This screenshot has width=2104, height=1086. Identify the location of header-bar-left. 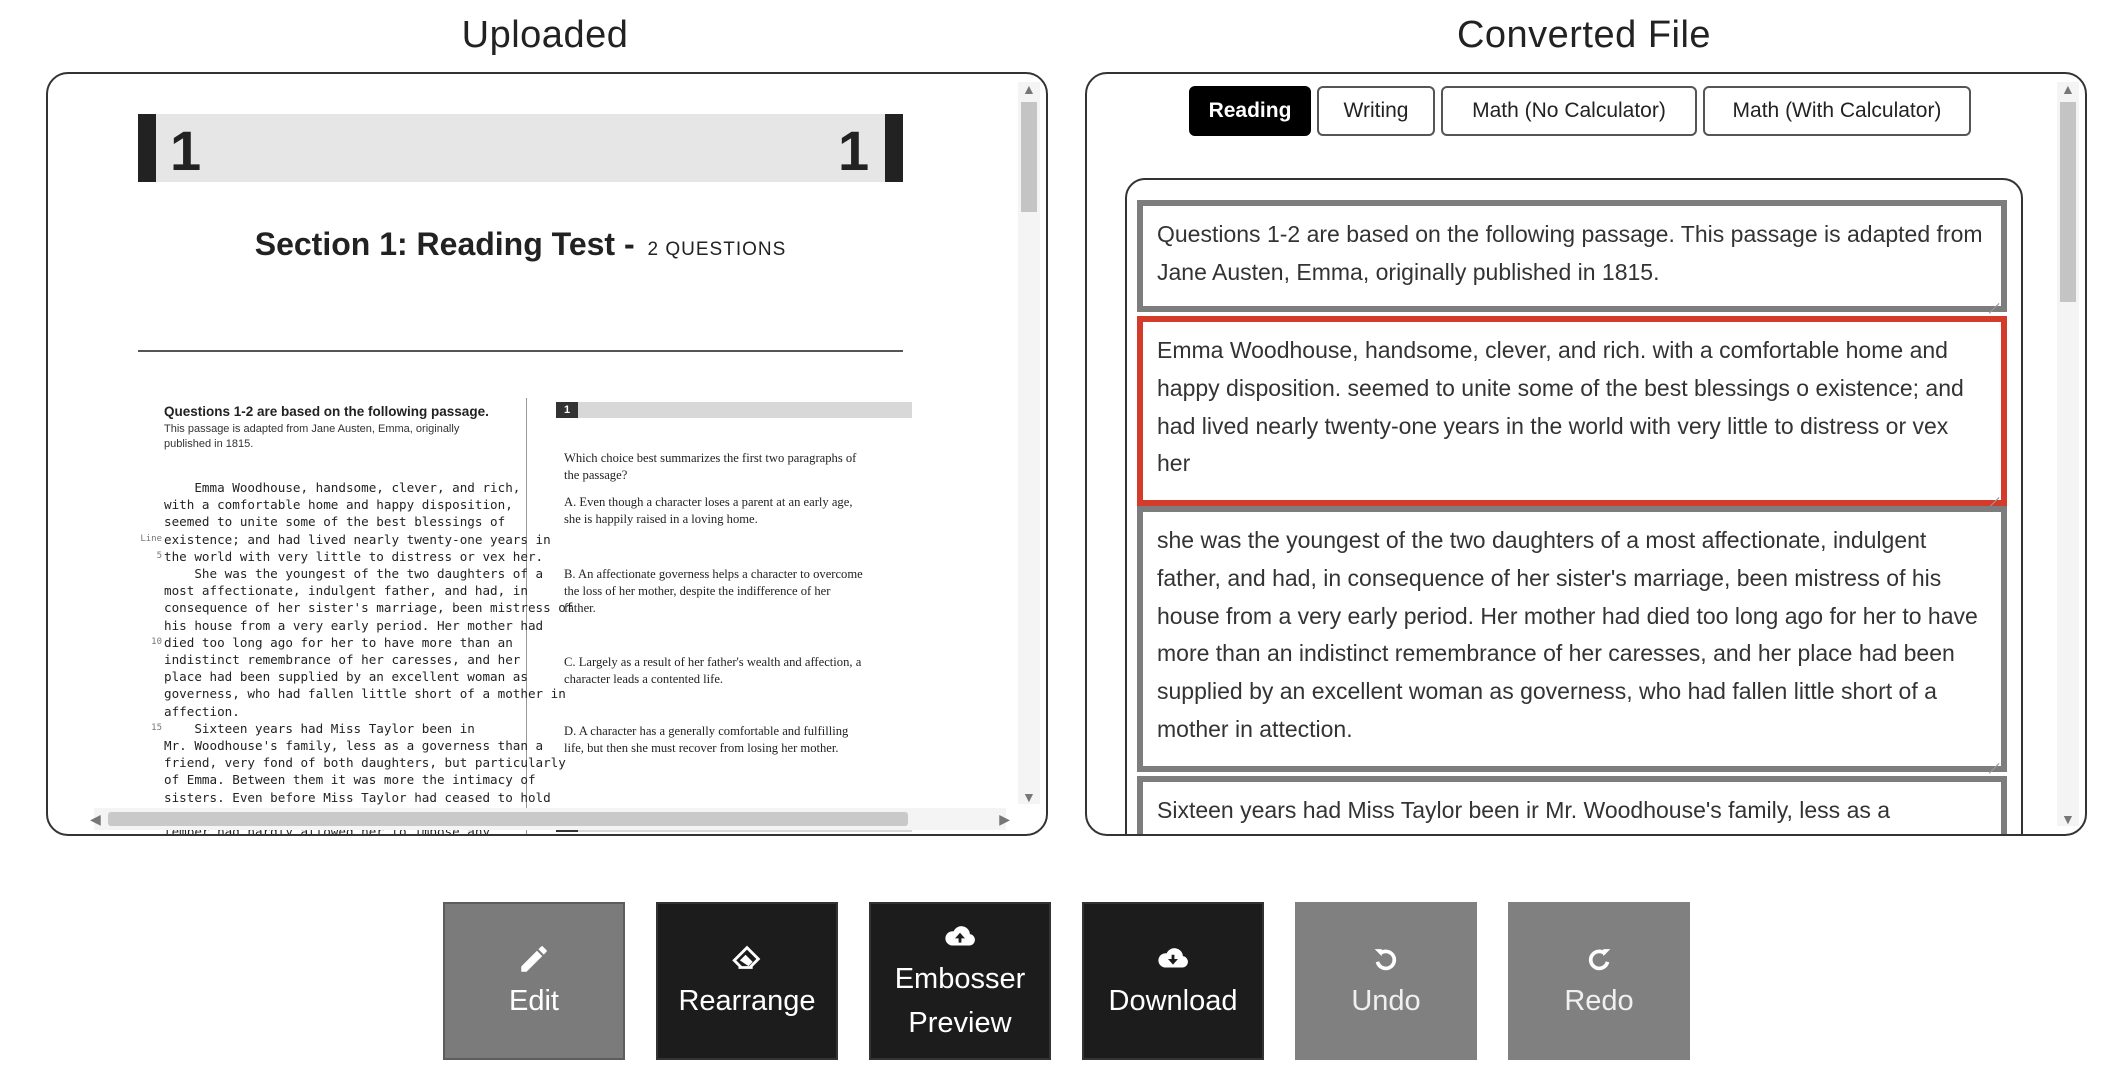
(147, 148).